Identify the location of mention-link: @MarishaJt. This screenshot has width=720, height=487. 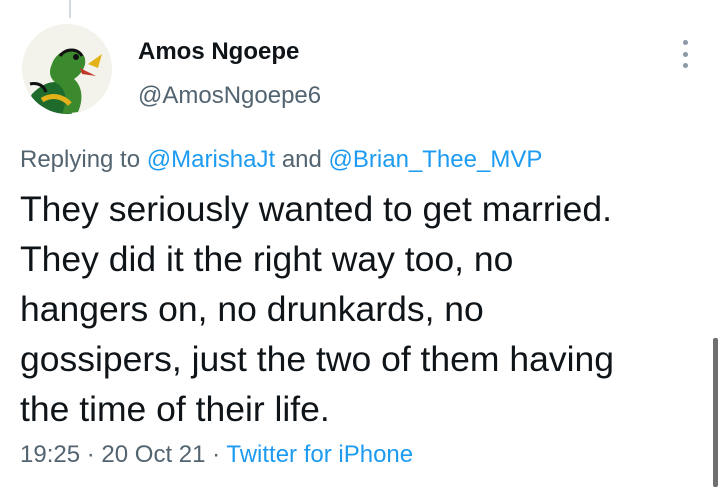
(211, 159).